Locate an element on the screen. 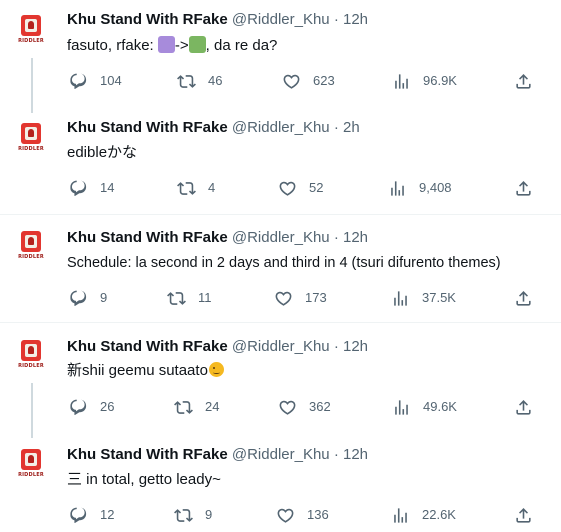 This screenshot has height=532, width=561. reply-button: 12 is located at coordinates (91, 515).